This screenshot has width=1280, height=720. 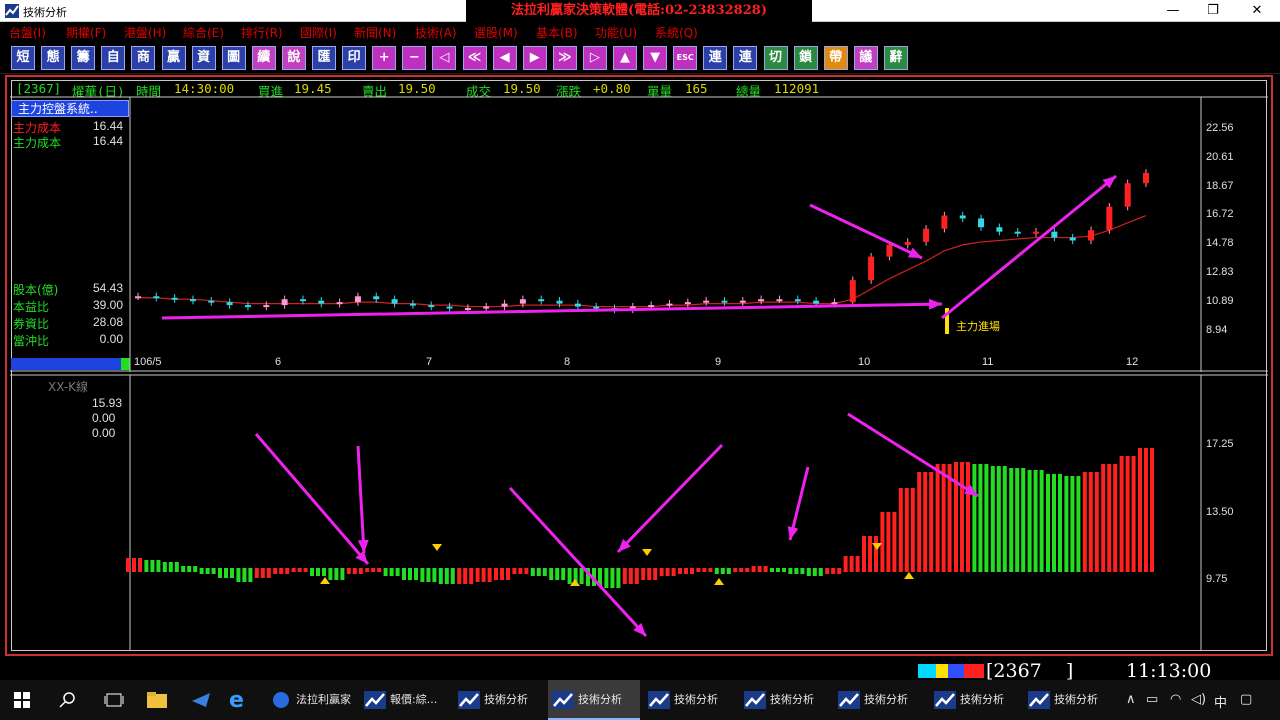 What do you see at coordinates (114, 700) in the screenshot?
I see `task-view-icon` at bounding box center [114, 700].